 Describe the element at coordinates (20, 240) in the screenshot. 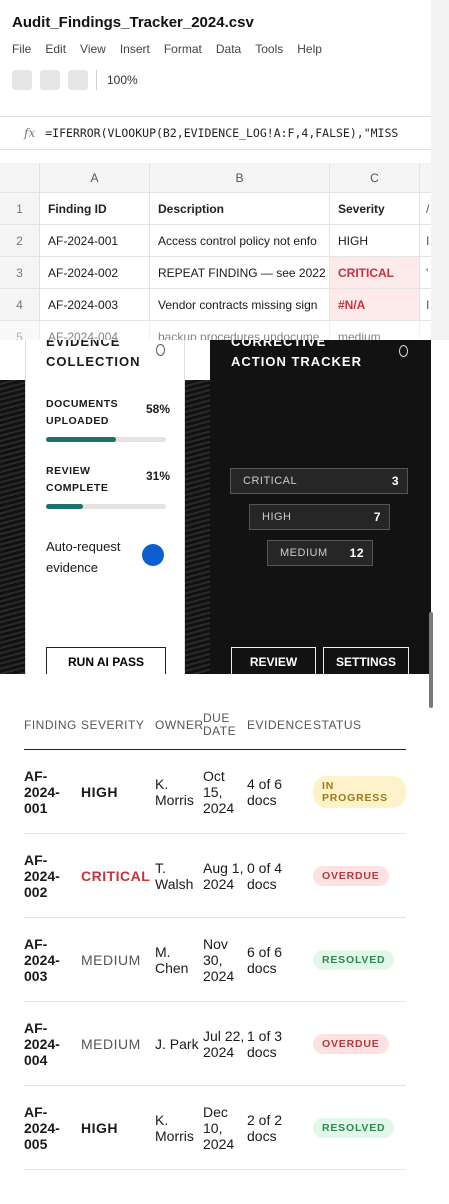

I see `row-number: 2` at that location.